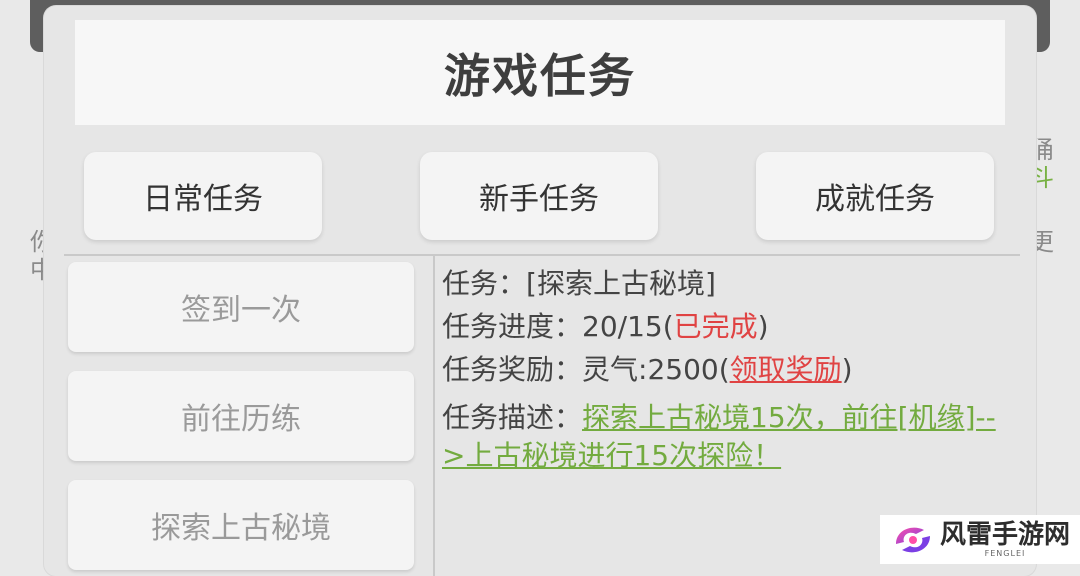  What do you see at coordinates (628, 326) in the screenshot?
I see `task-progress-value: 20/15(` at bounding box center [628, 326].